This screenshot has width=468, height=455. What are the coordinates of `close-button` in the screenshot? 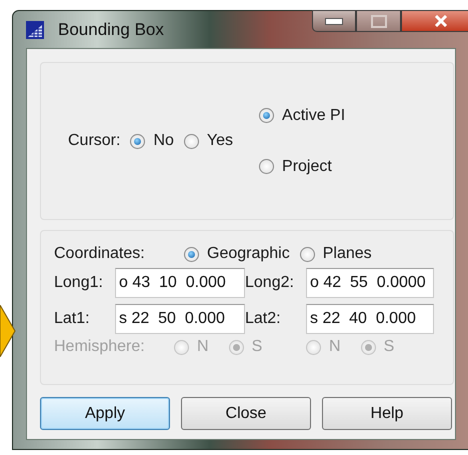 It's located at (434, 21).